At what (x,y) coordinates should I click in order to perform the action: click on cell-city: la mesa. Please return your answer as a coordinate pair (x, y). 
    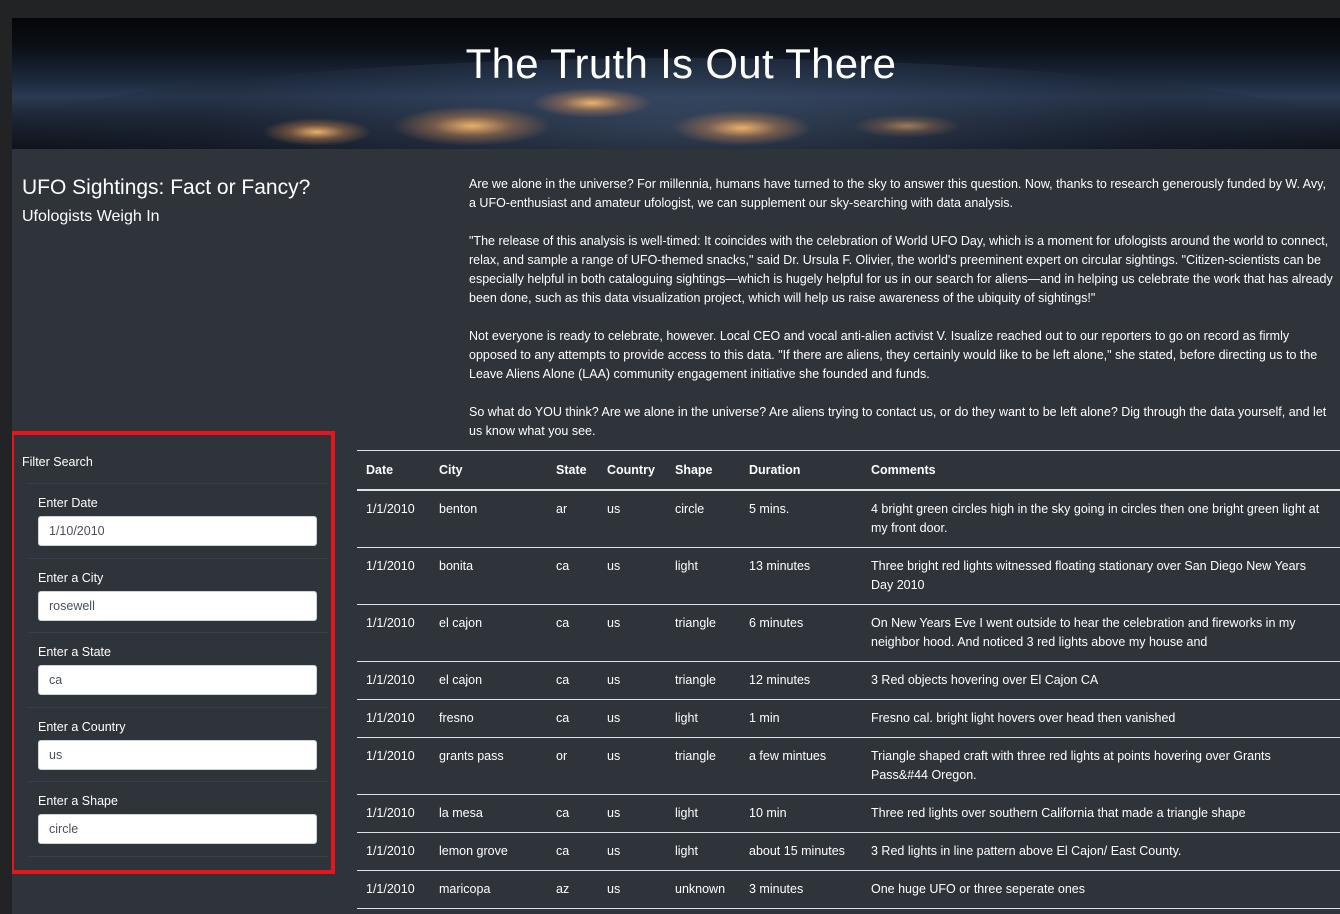
    Looking at the image, I should click on (488, 813).